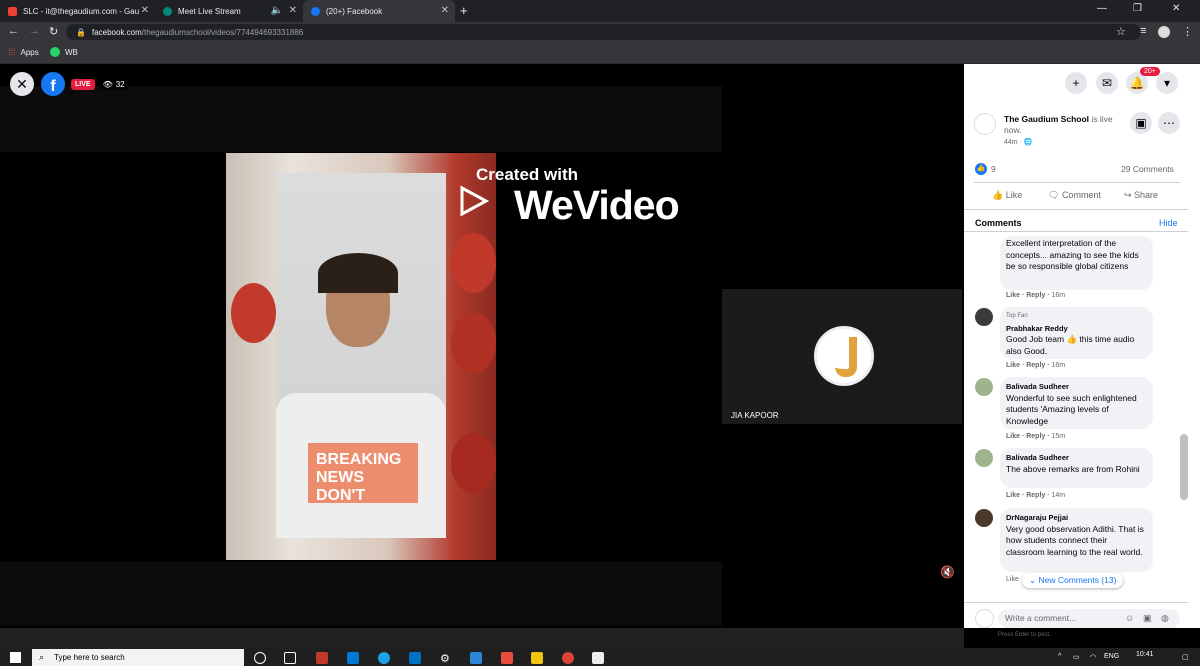 This screenshot has height=666, width=1200. I want to click on globe-icon: 🌐, so click(1028, 142).